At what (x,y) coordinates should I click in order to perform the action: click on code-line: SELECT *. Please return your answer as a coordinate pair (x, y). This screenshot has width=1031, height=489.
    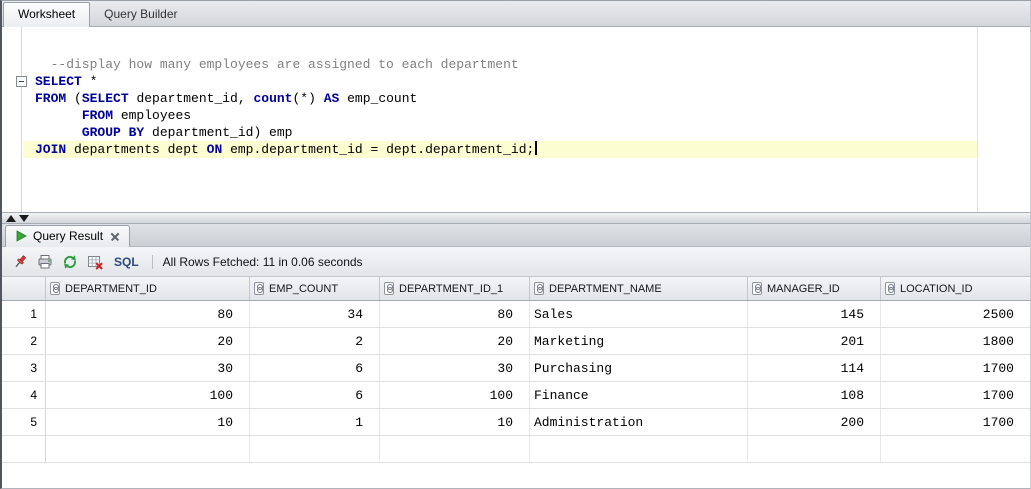
    Looking at the image, I should click on (526, 81).